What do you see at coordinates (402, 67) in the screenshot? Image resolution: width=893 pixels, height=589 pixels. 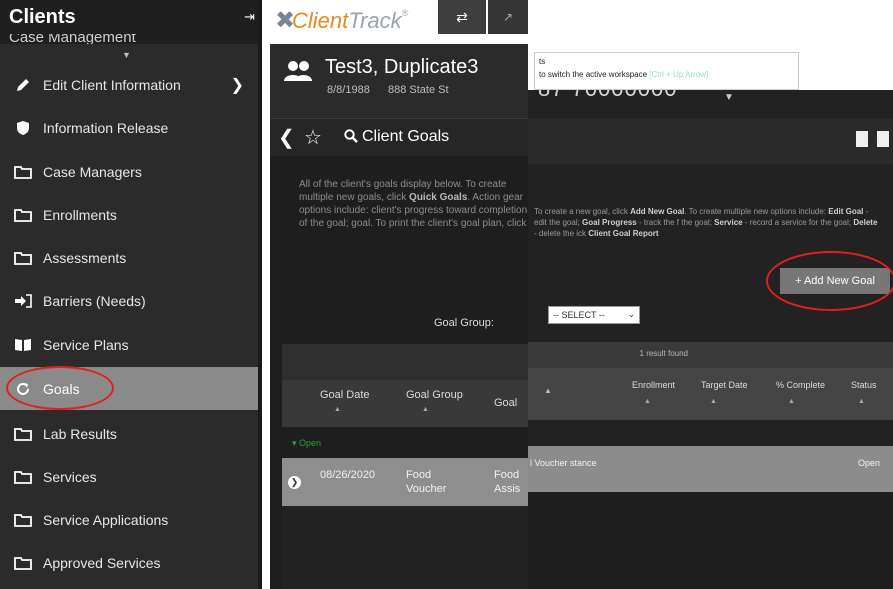 I see `client-name: Test3, Duplicate3` at bounding box center [402, 67].